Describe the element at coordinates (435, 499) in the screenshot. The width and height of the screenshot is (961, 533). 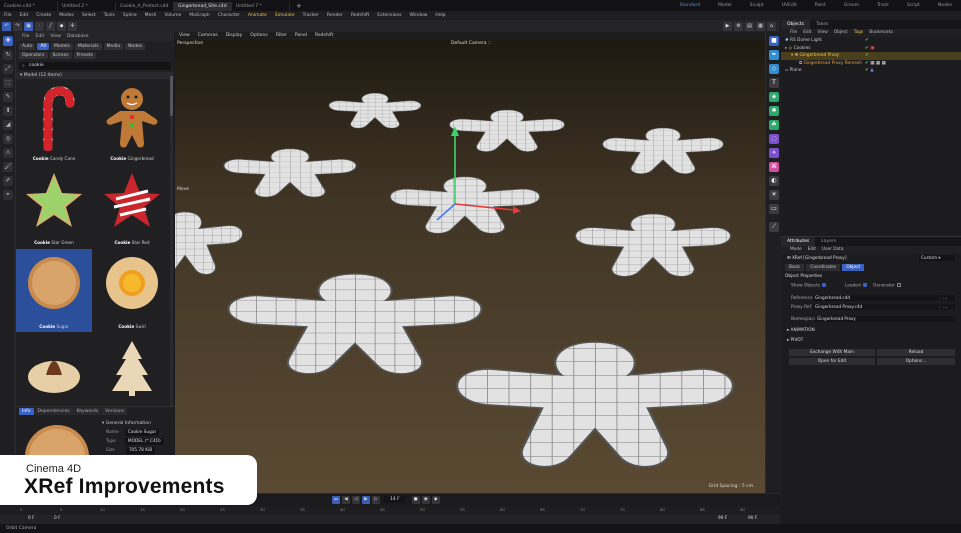
I see `keyframe-icon: ◆` at that location.